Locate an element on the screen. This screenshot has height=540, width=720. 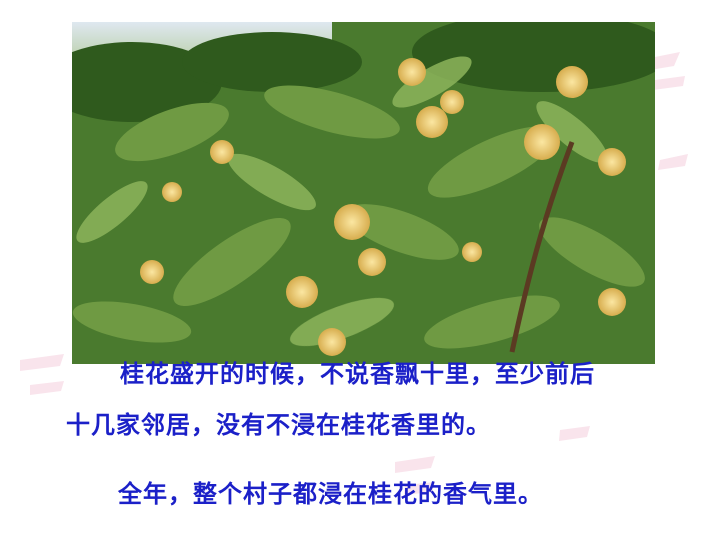
summary-sentence: 全年，整个村子都浸在桂花的香气里。 is located at coordinates (330, 494).